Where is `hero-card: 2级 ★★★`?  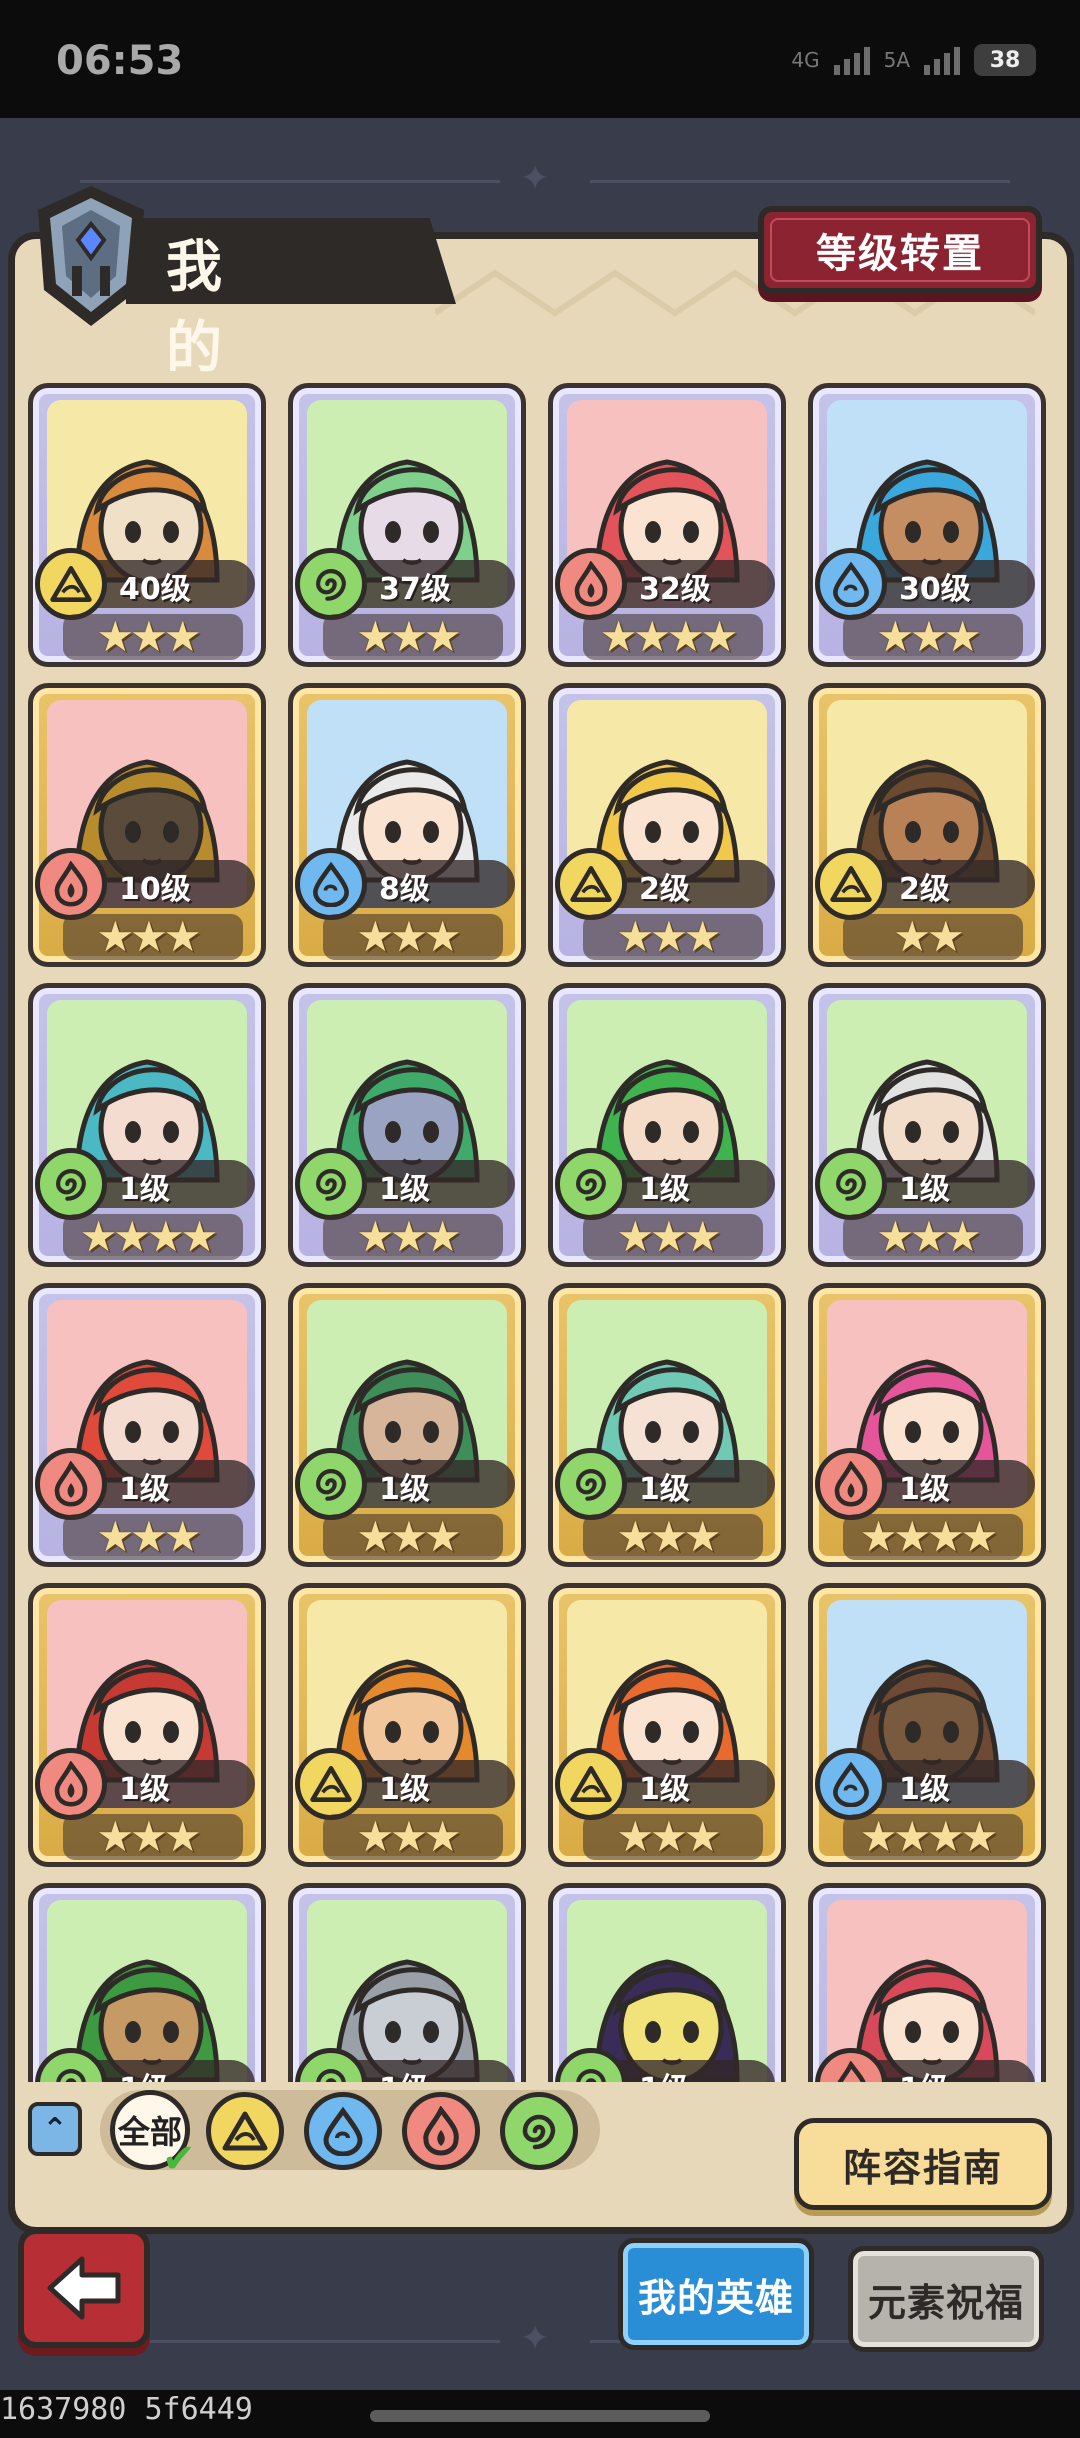
hero-card: 2级 ★★★ is located at coordinates (667, 825).